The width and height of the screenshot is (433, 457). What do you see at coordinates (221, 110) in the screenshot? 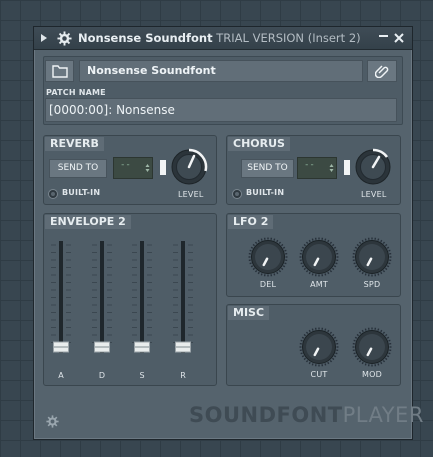
I see `patch-name-field: [0000:00]: Nonsense` at bounding box center [221, 110].